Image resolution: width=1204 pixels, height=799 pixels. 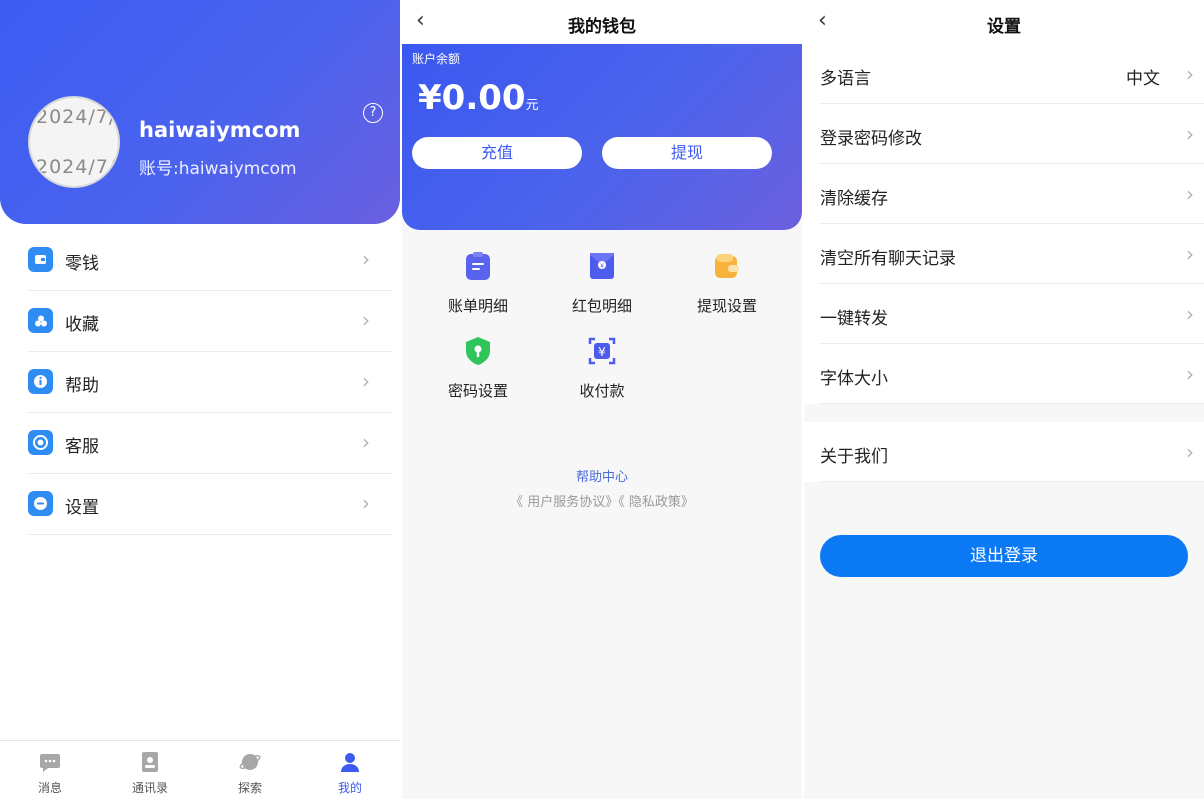 I want to click on privacy-policy-link: 《 隐私政策》, so click(x=656, y=502).